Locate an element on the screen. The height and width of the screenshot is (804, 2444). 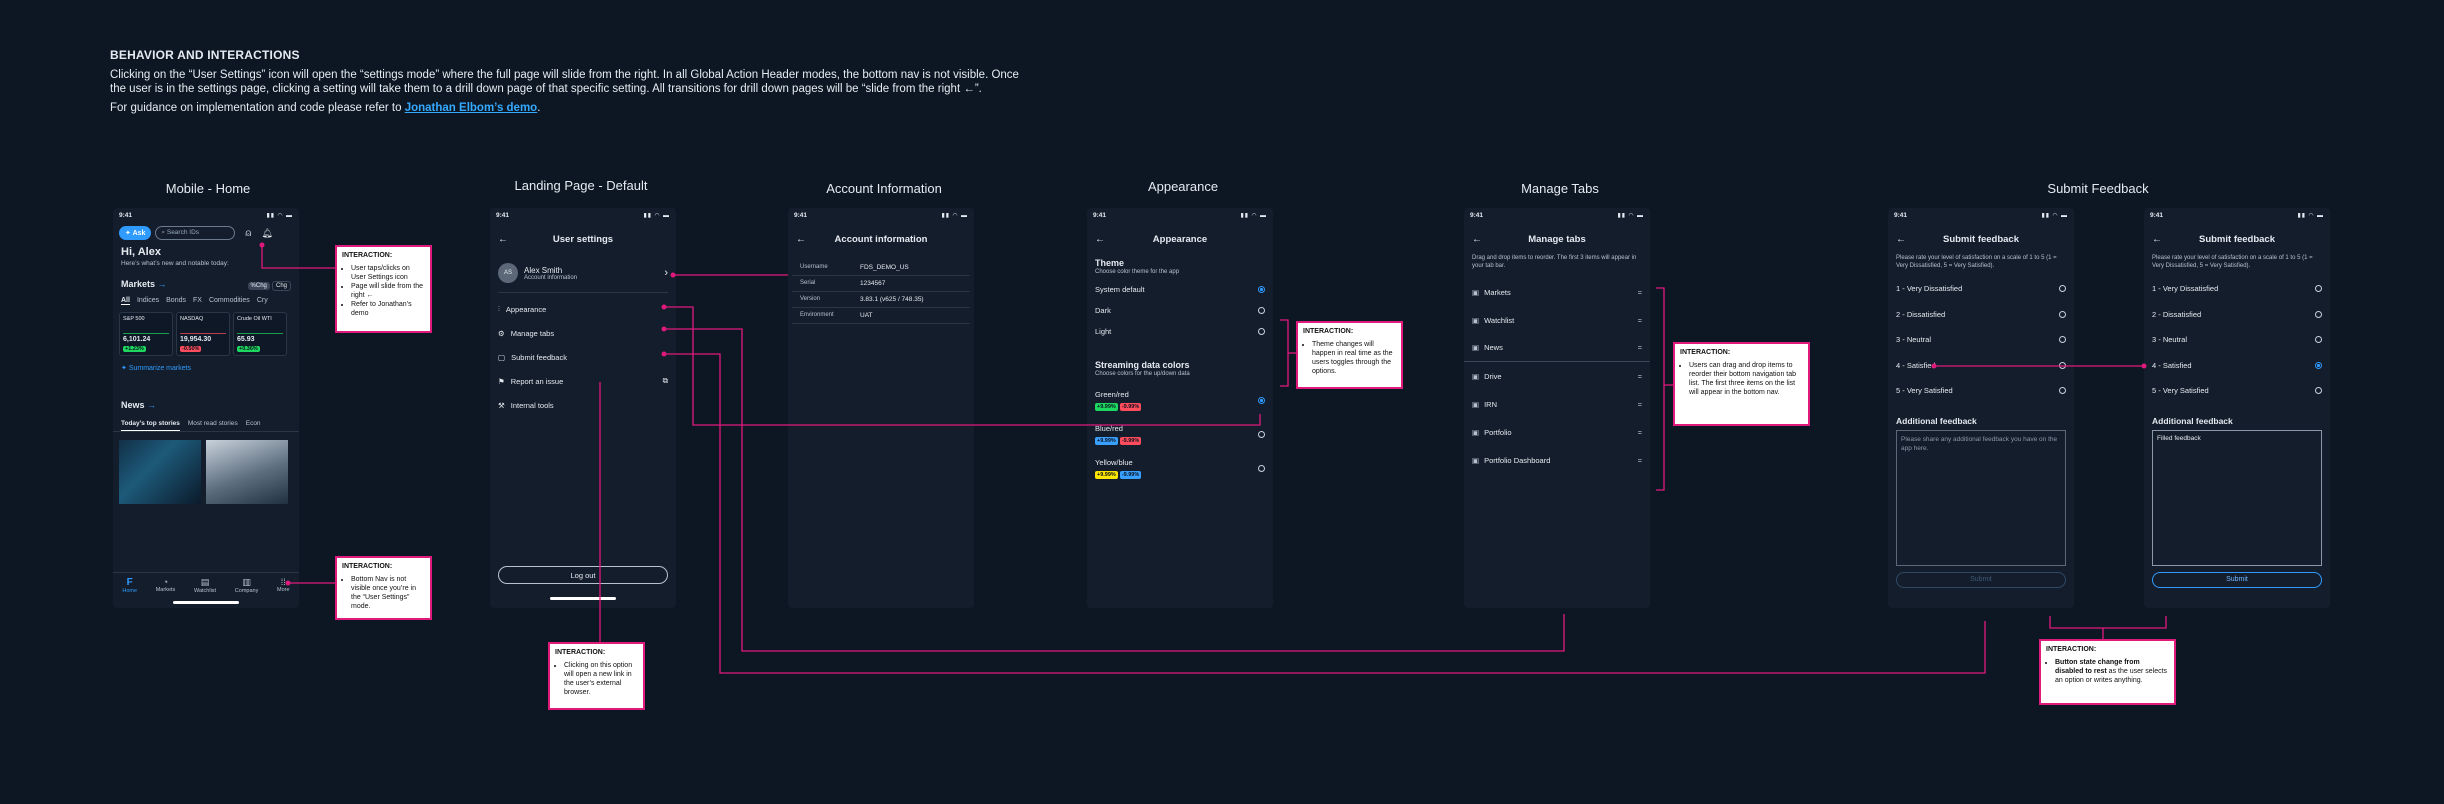
settings-item-report-issue: ⚑ Report an issue ⧉ is located at coordinates (583, 381).